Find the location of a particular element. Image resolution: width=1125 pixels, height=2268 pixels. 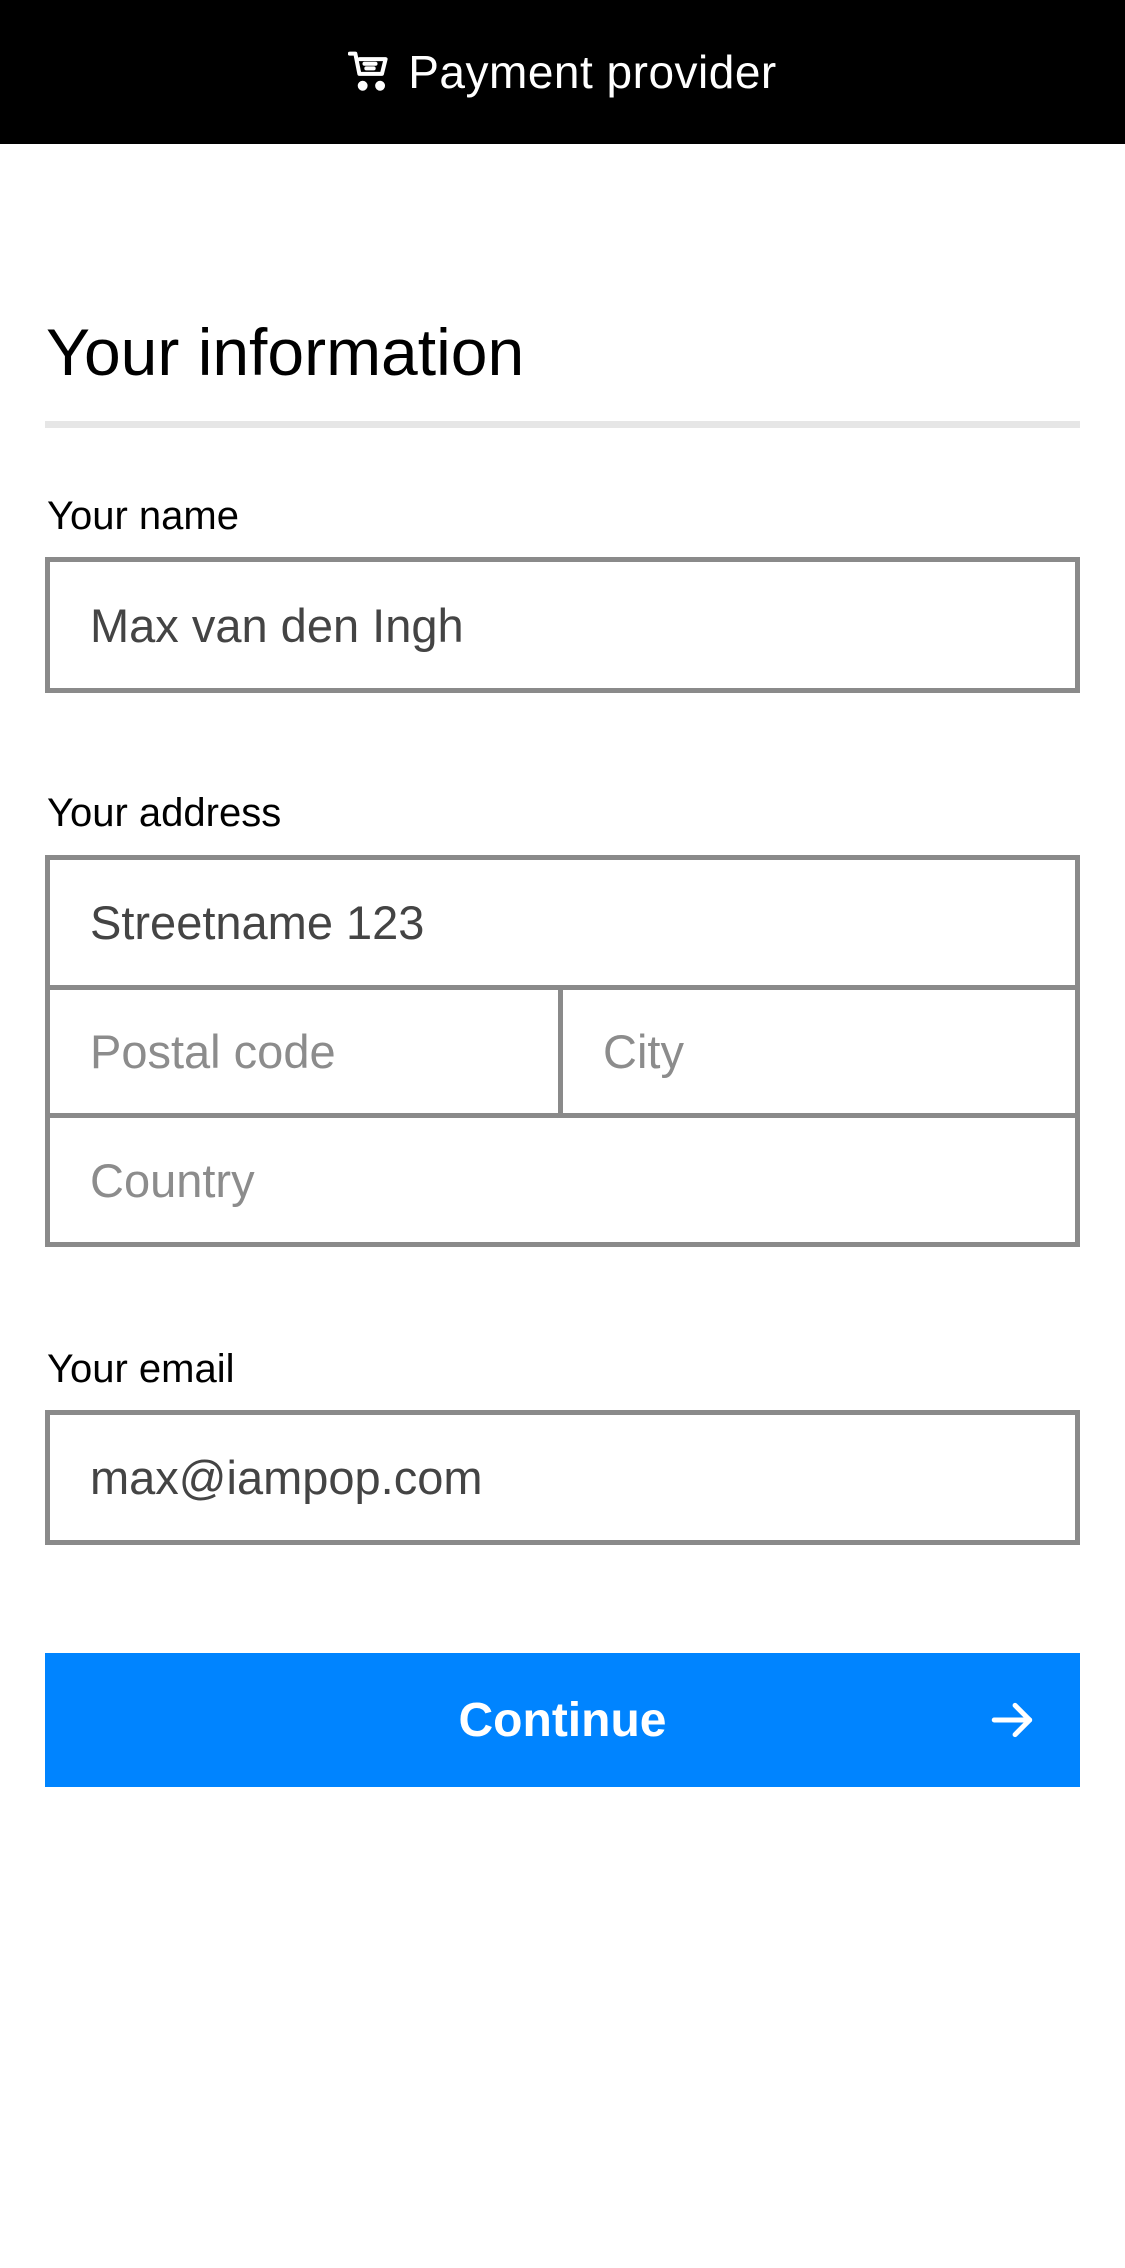

postal-code-input is located at coordinates (305, 1051).